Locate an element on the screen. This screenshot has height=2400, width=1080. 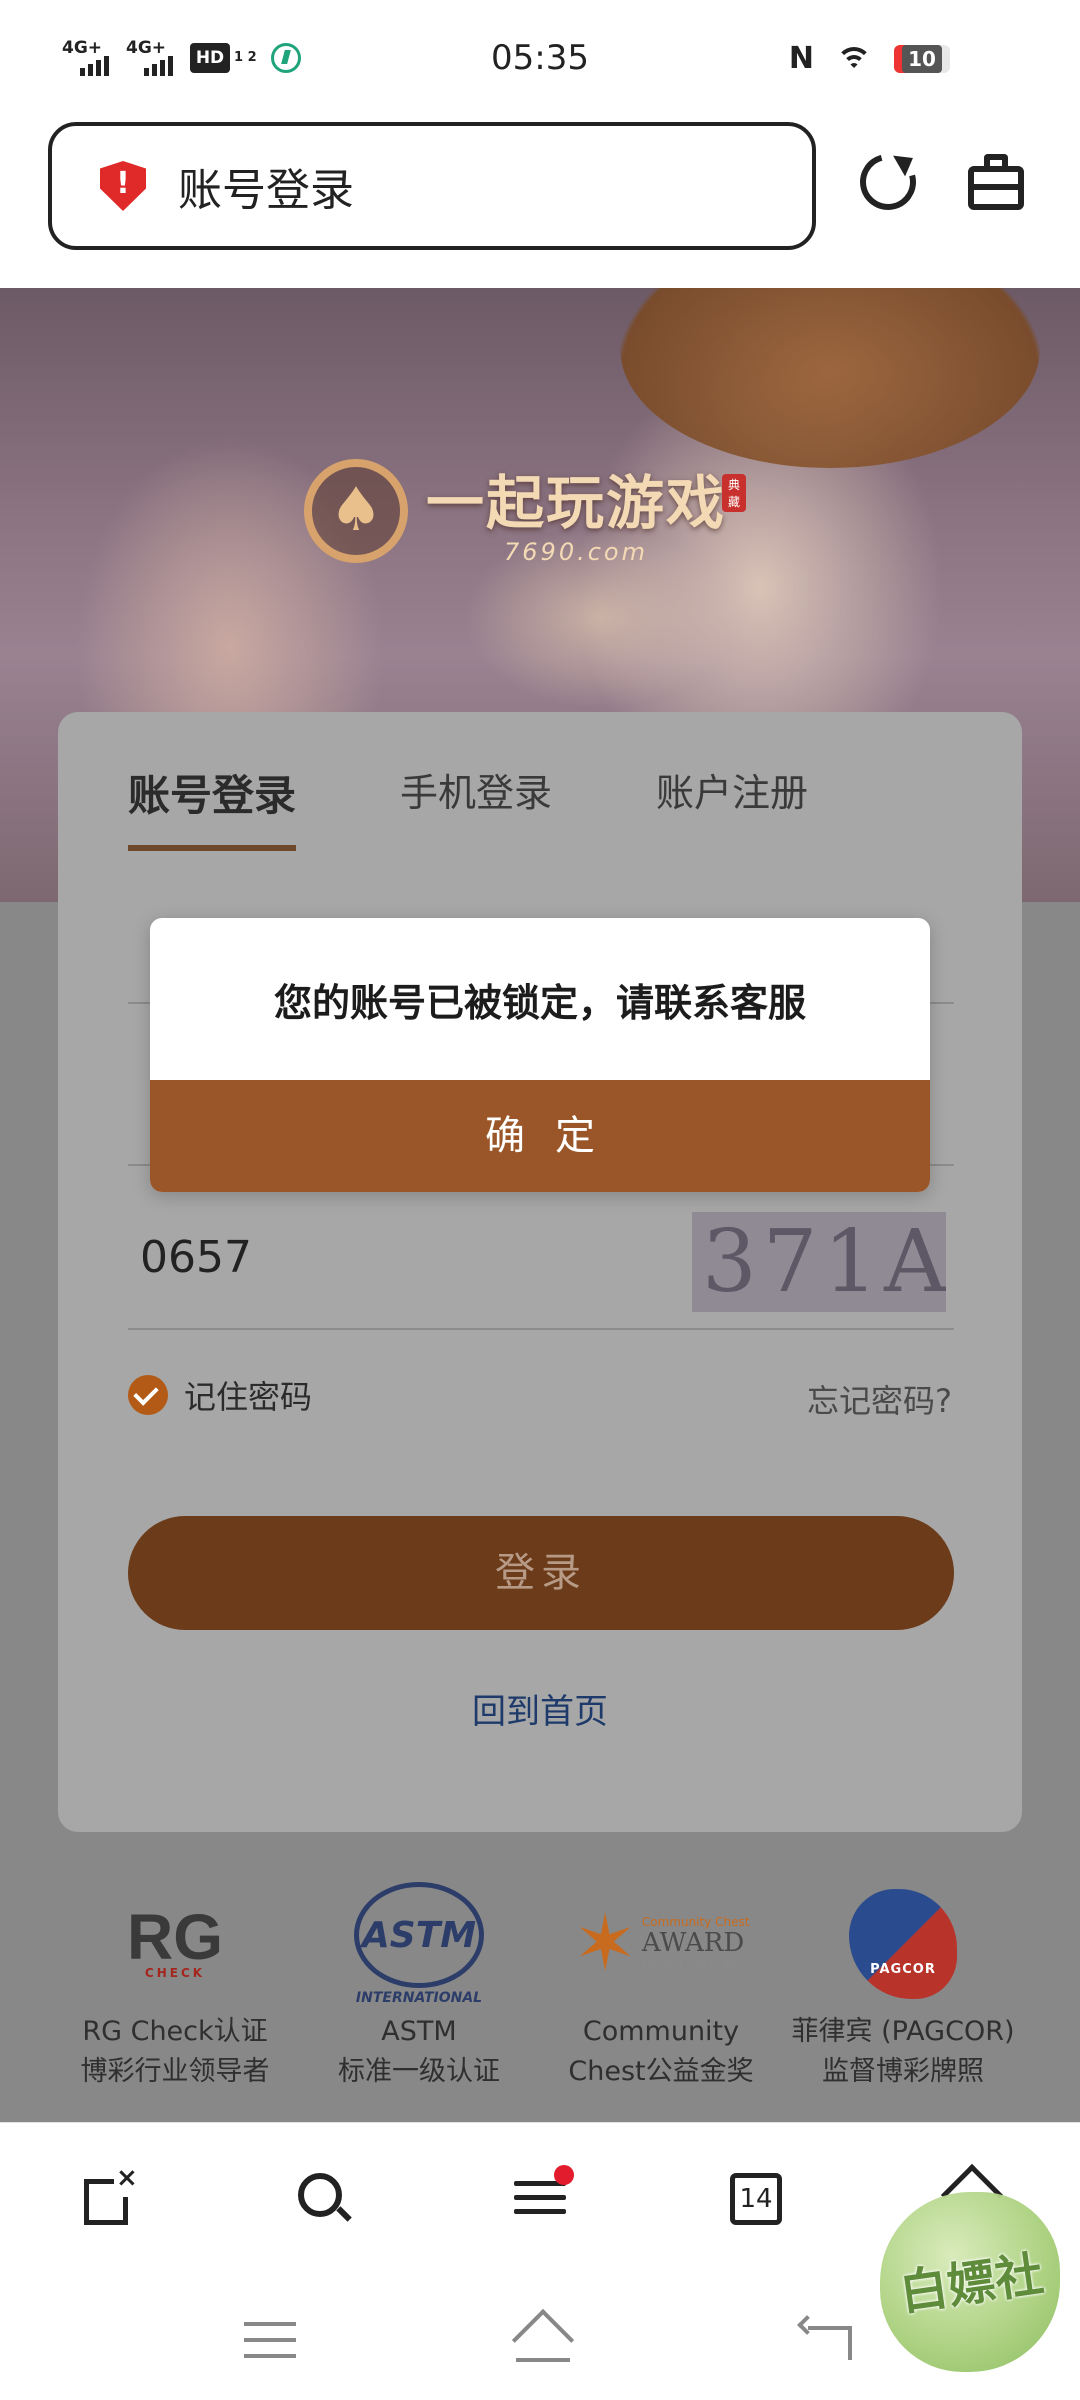
logo-title: 一起玩游戏 is located at coordinates (576, 503).